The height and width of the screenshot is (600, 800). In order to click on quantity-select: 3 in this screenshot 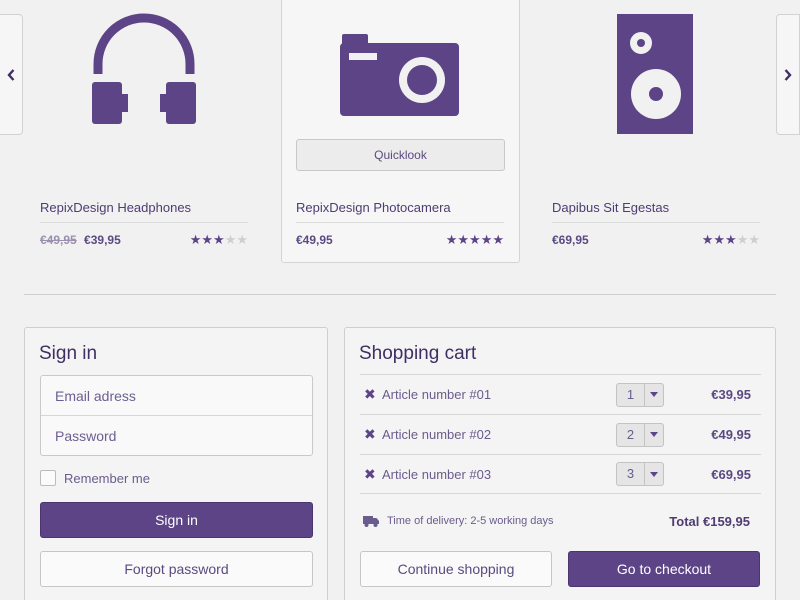, I will do `click(640, 474)`.